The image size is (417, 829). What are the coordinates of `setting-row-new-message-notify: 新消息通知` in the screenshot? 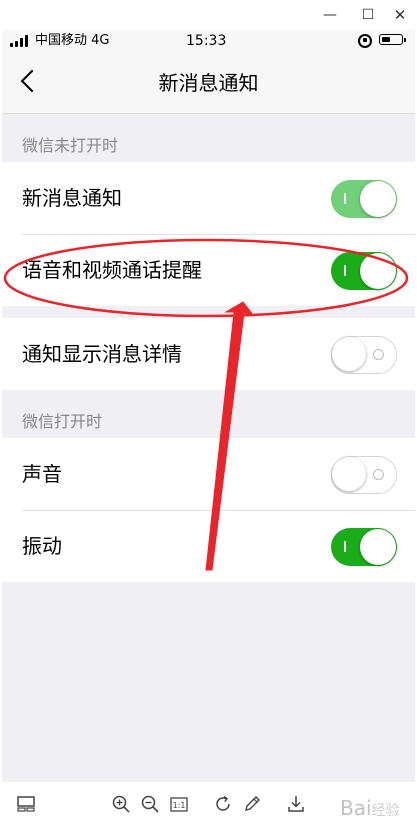 It's located at (208, 198).